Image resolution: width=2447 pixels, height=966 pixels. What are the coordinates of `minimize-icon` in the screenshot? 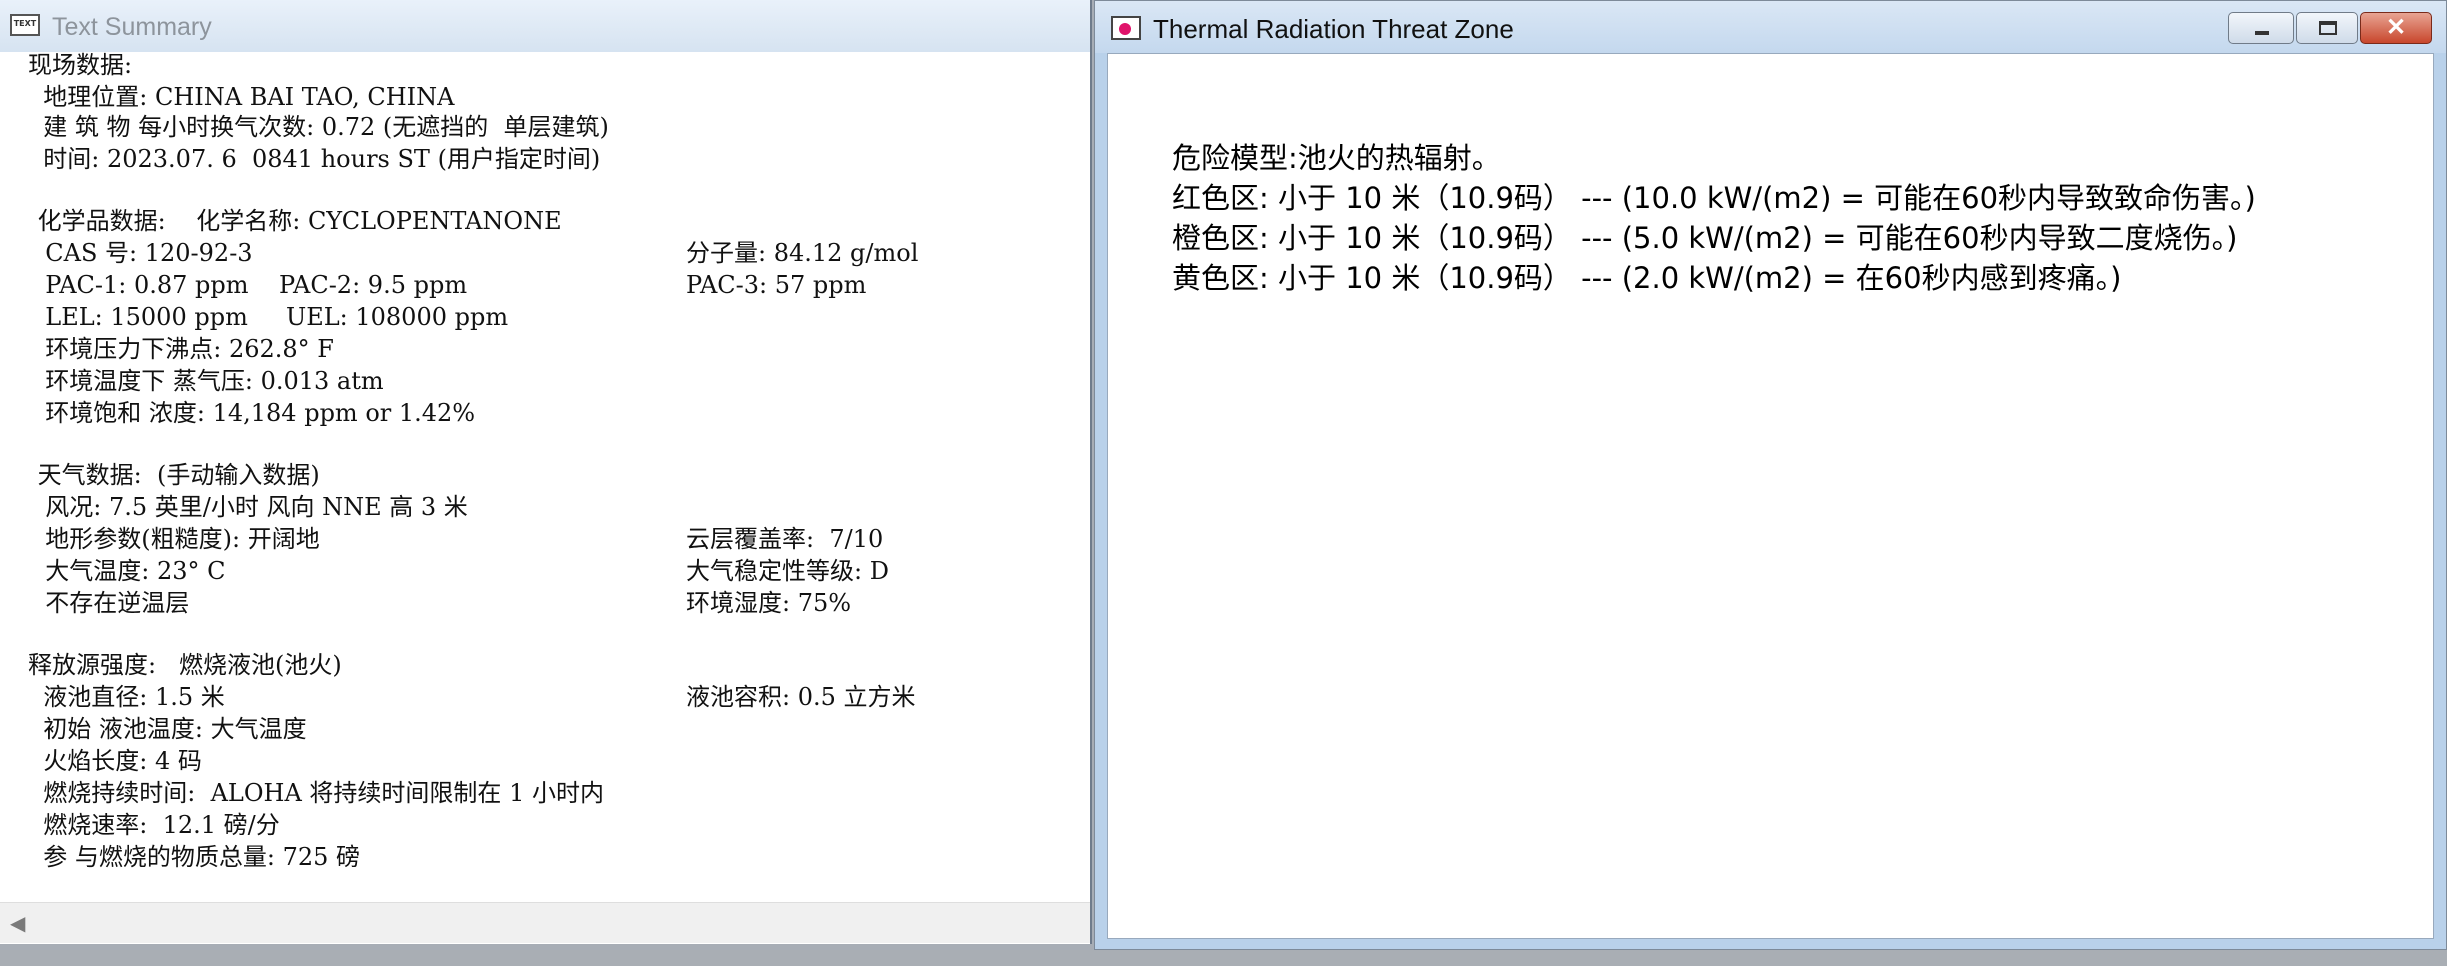 It's located at (2262, 33).